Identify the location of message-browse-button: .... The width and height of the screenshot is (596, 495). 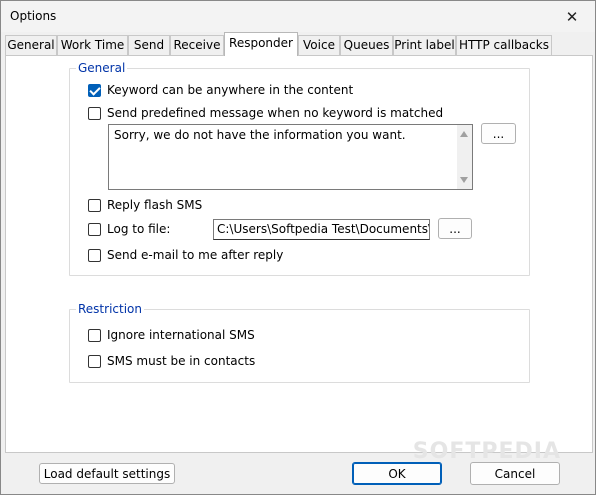
(498, 133).